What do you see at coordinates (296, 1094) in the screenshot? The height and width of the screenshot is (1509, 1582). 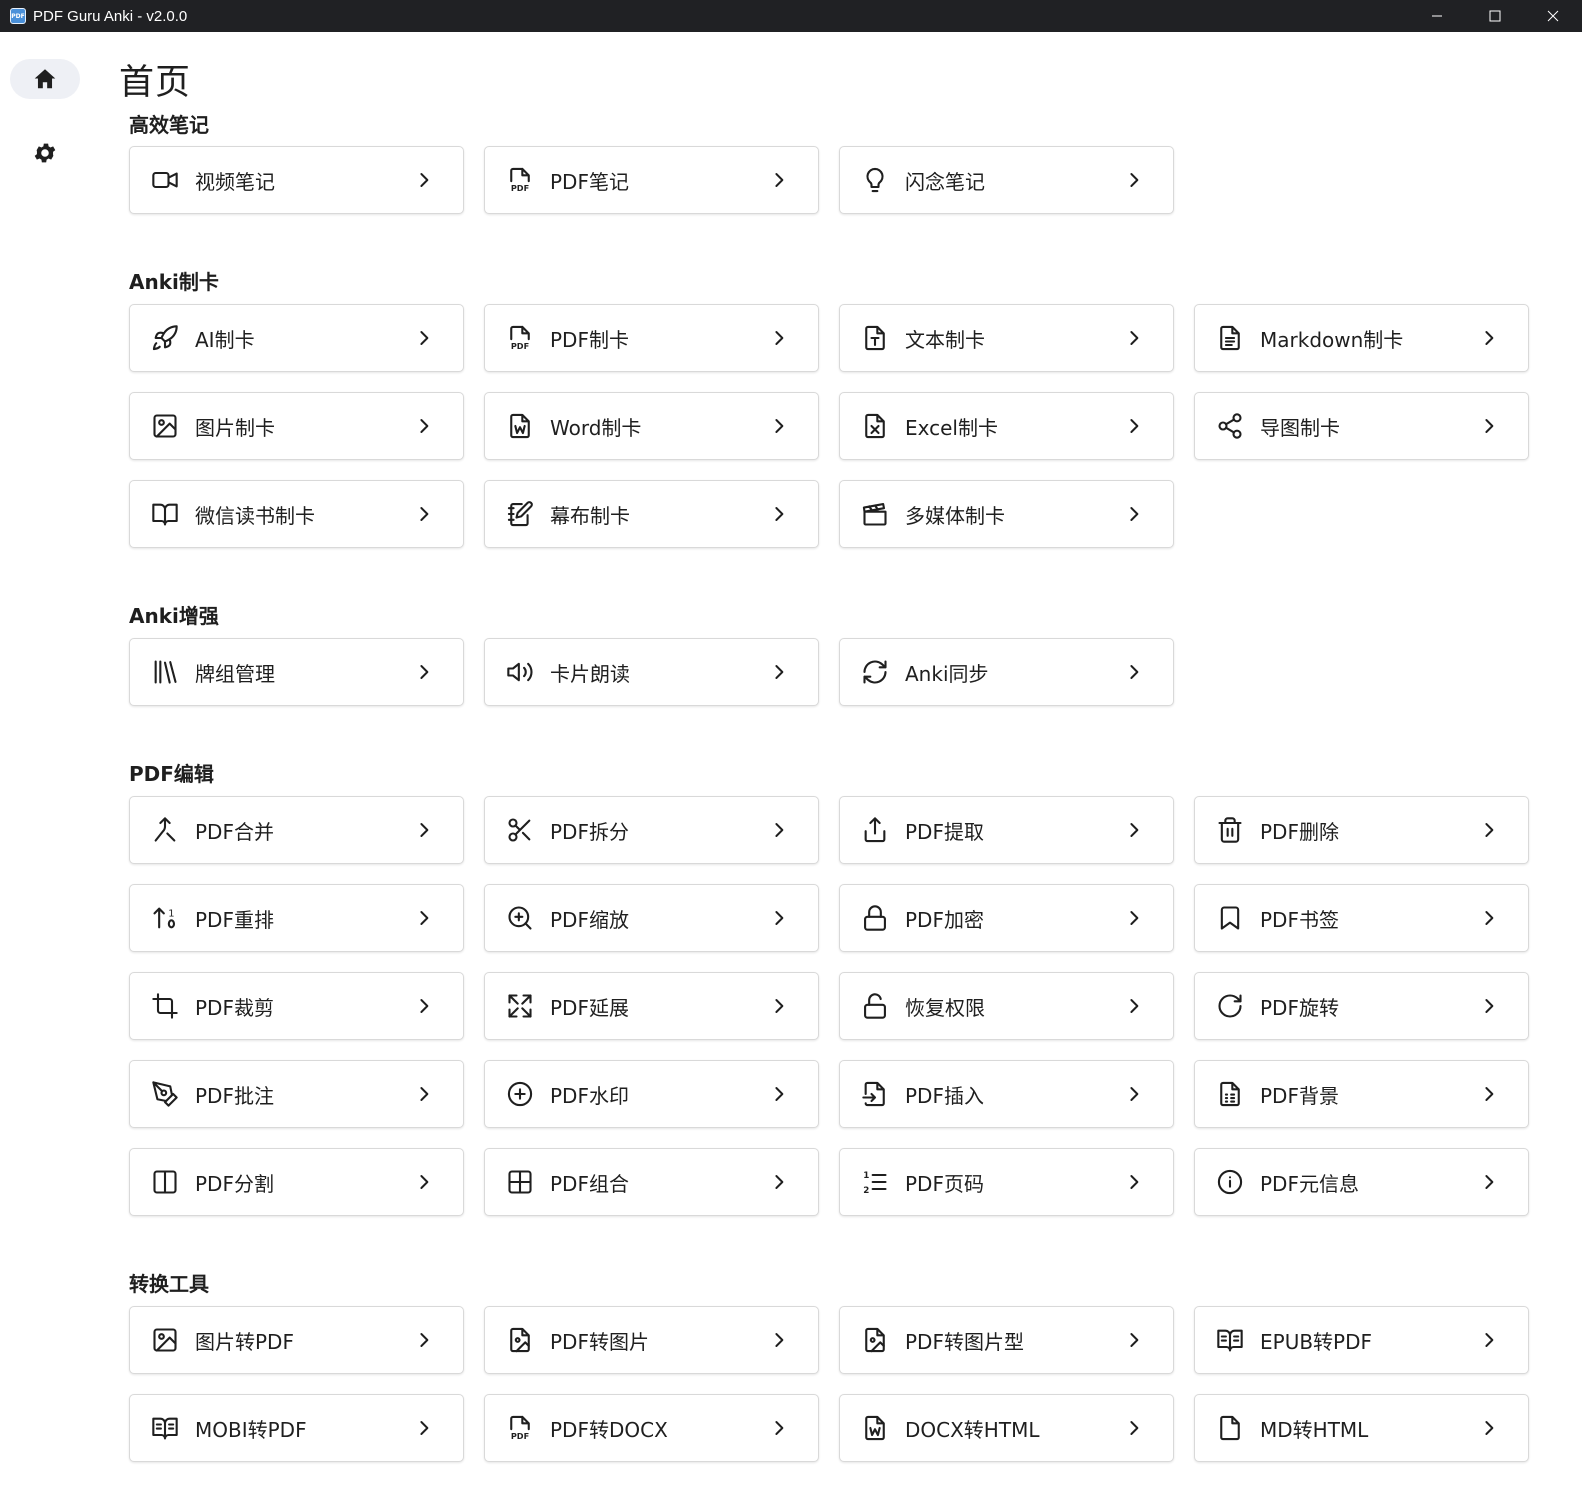 I see `tool-card-pdf-edit-12: PDF批注` at bounding box center [296, 1094].